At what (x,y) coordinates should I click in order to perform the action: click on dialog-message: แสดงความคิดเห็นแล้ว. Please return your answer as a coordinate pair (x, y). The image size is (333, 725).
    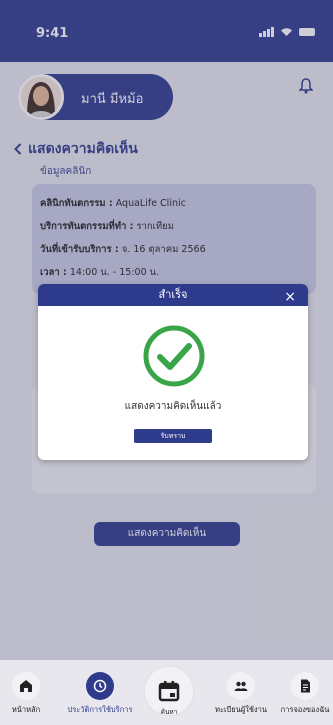
    Looking at the image, I should click on (173, 406).